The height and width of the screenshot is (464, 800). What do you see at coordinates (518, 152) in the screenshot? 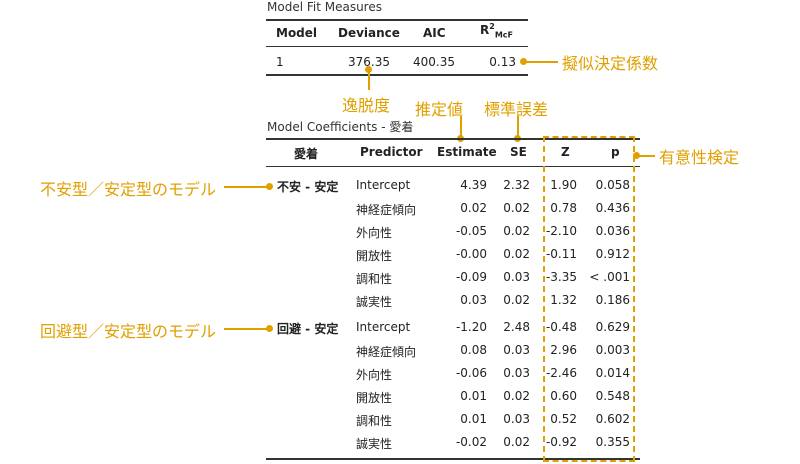
I see `coef-header-se: SE` at bounding box center [518, 152].